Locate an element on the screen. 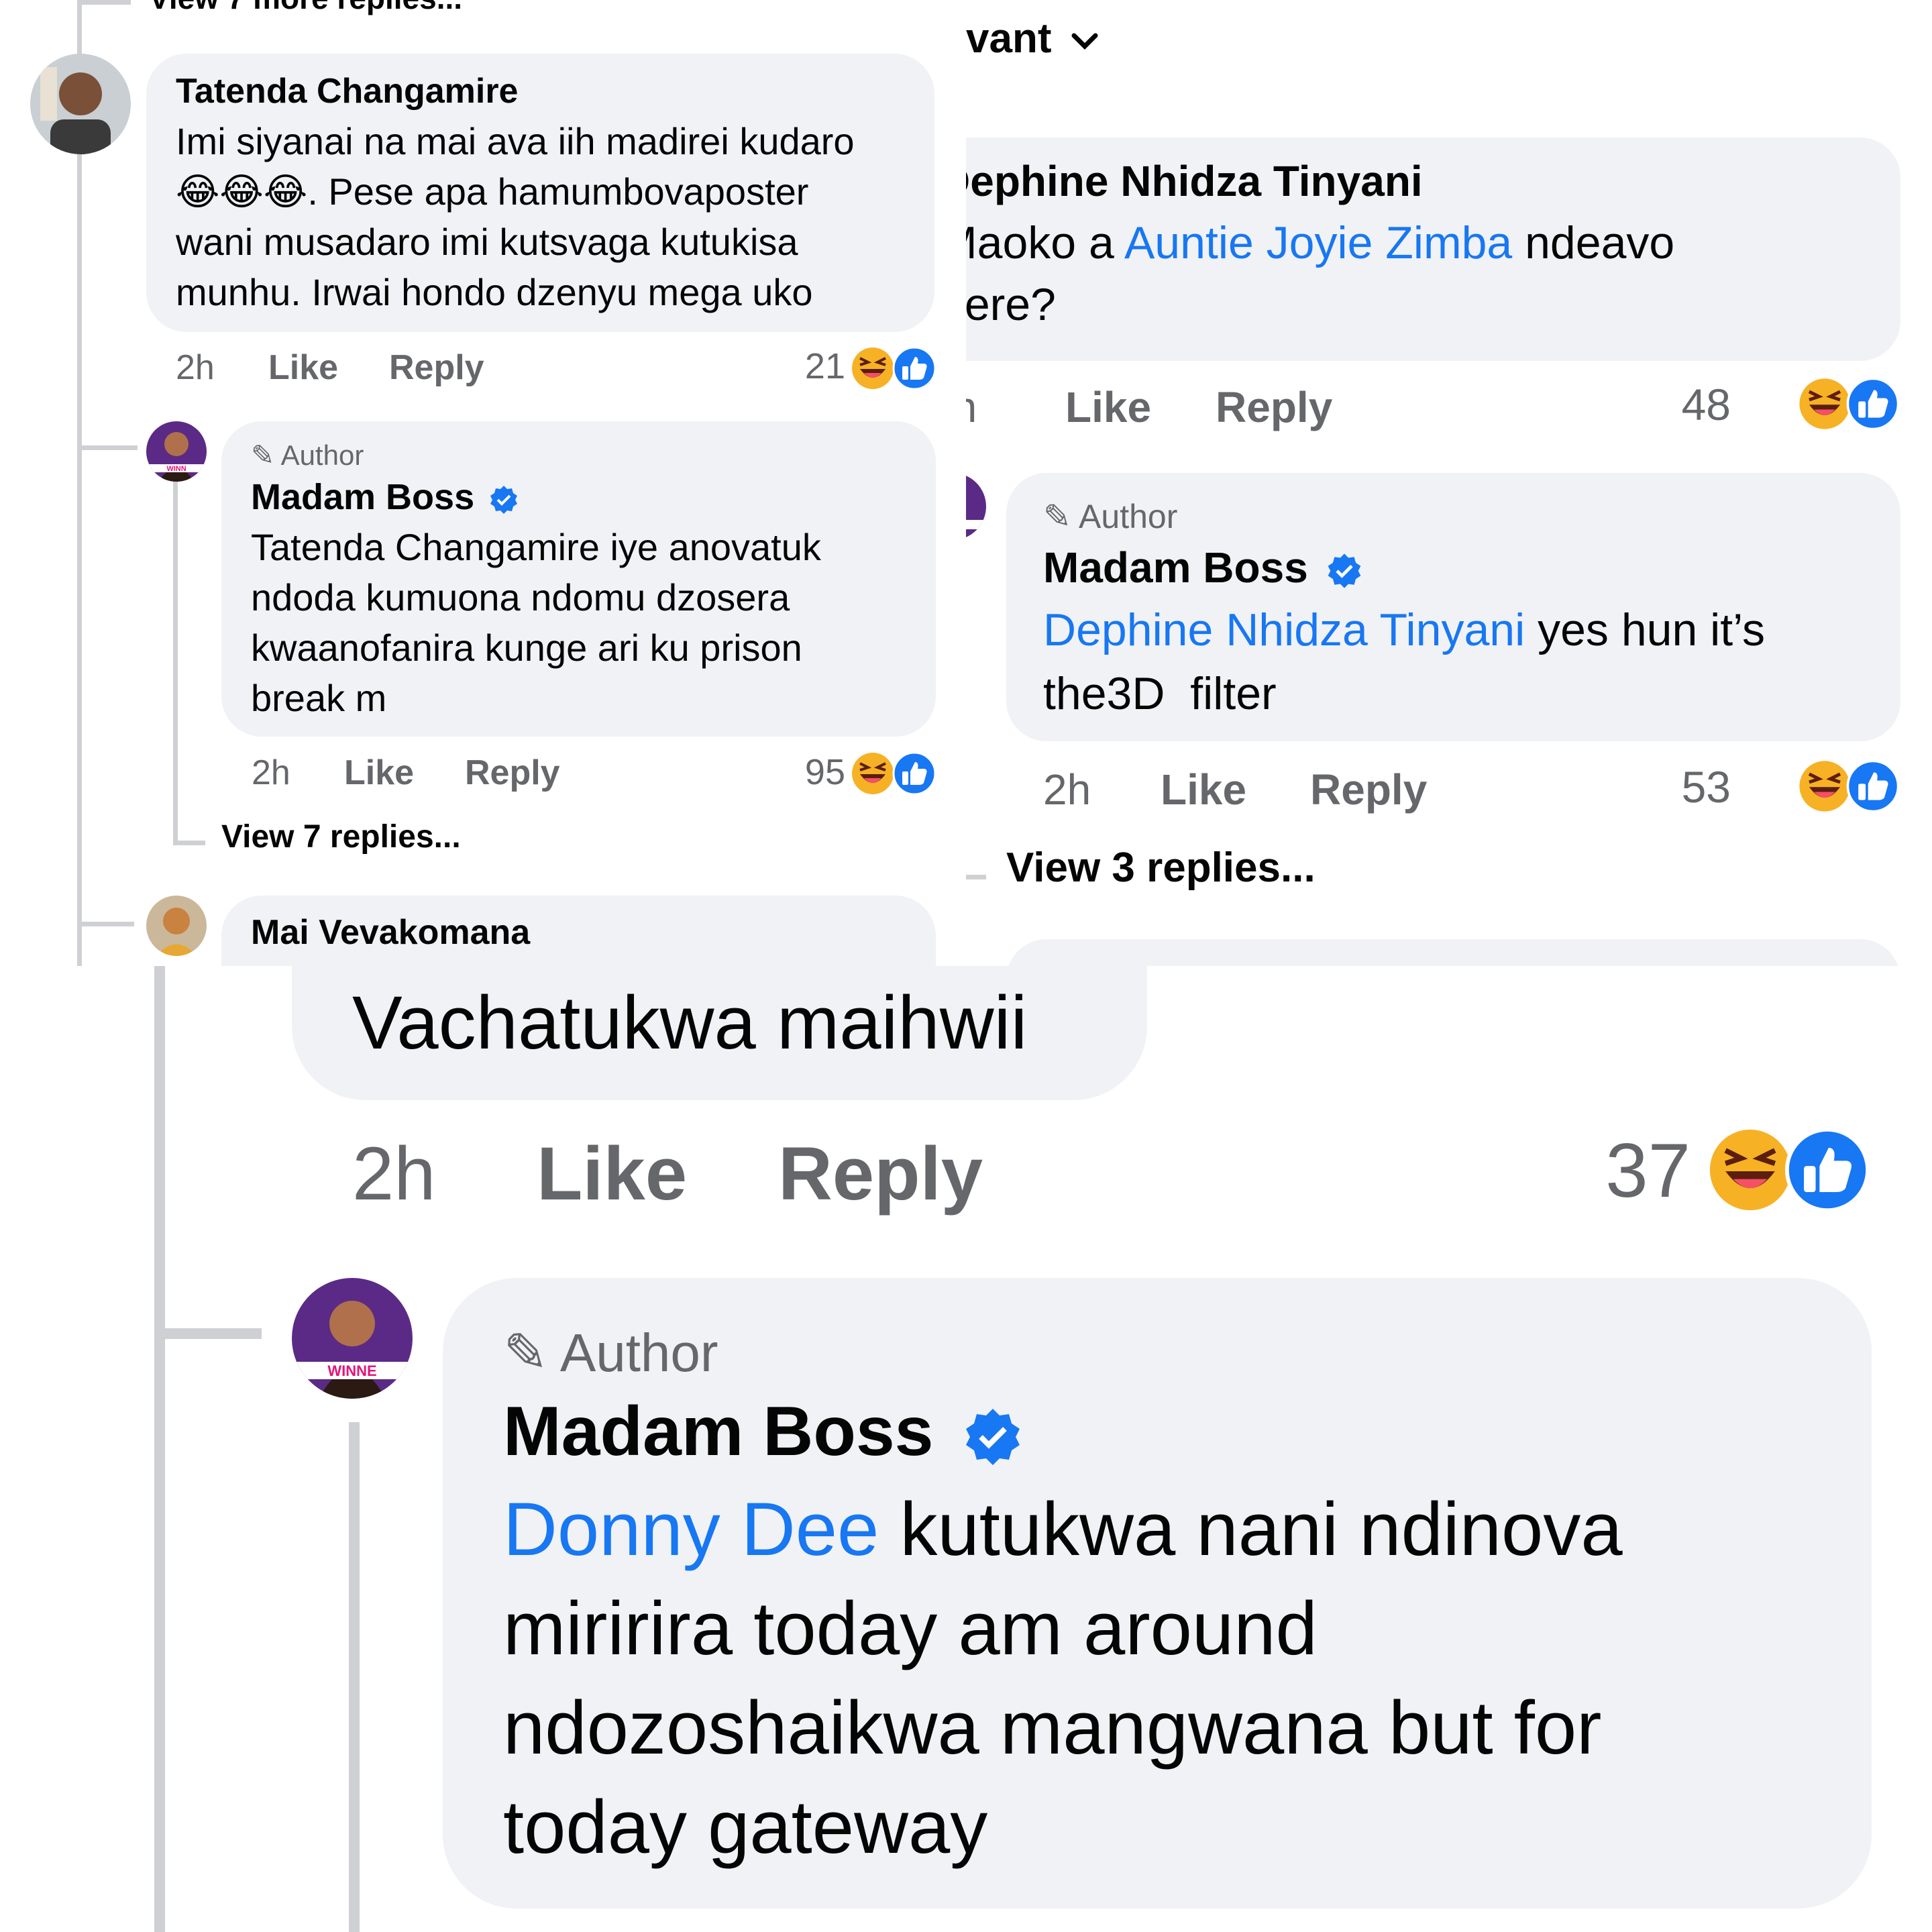 The height and width of the screenshot is (1932, 1932). comment-author: Tatenda Changamire is located at coordinates (347, 91).